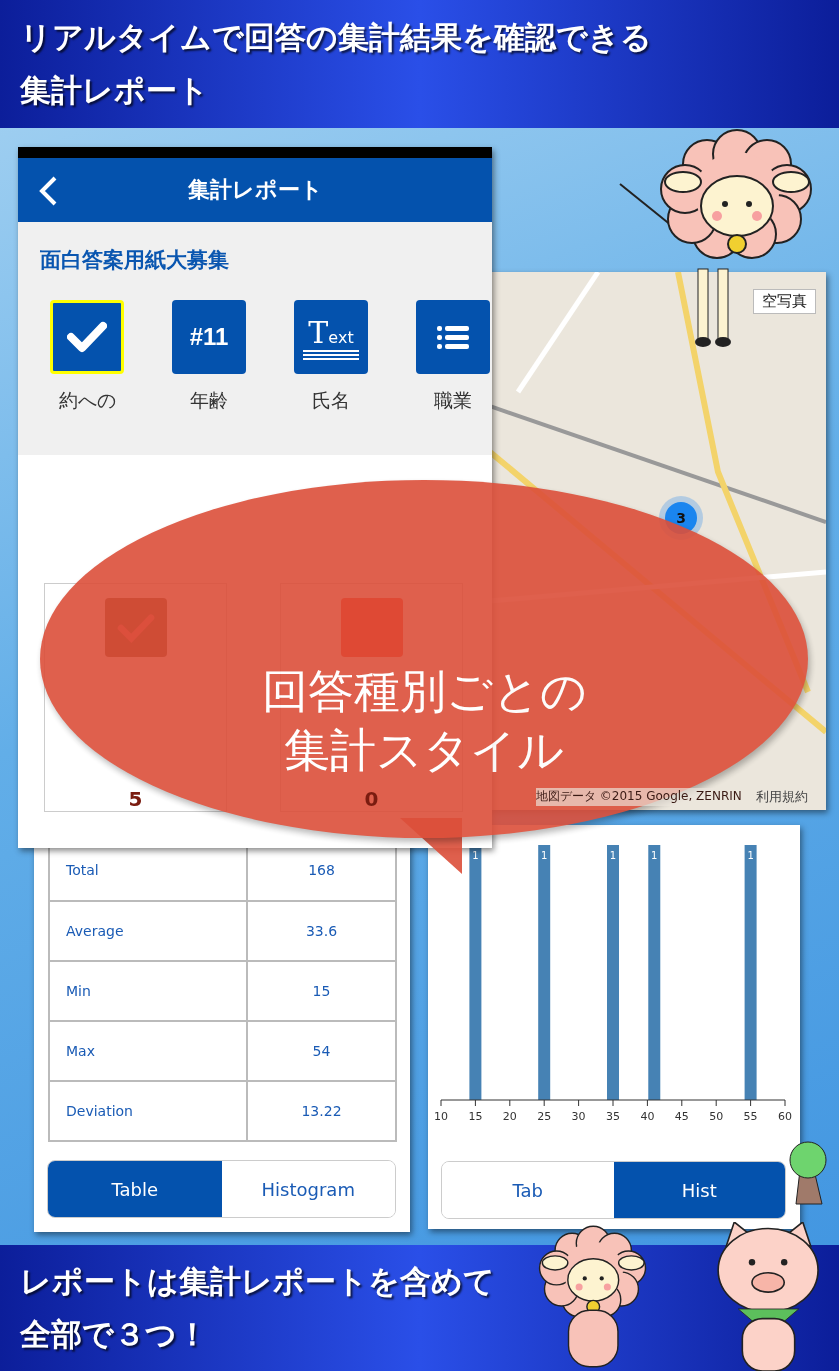  I want to click on table-cell: Max, so click(149, 1051).